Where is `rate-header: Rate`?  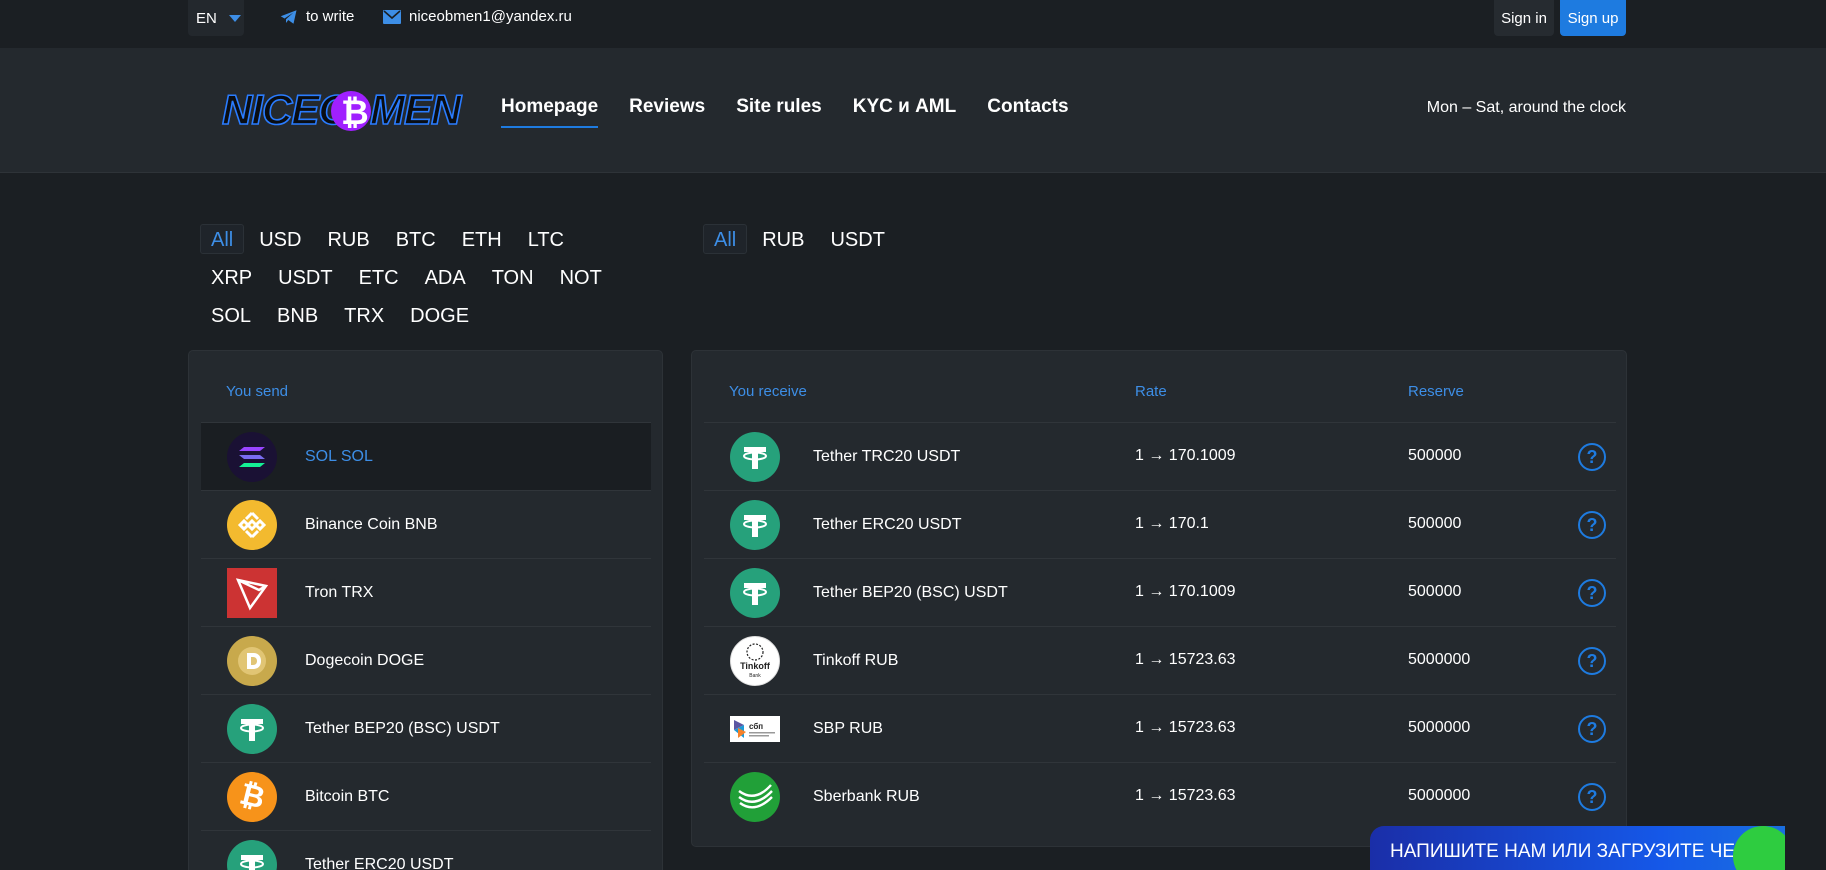 rate-header: Rate is located at coordinates (1151, 391).